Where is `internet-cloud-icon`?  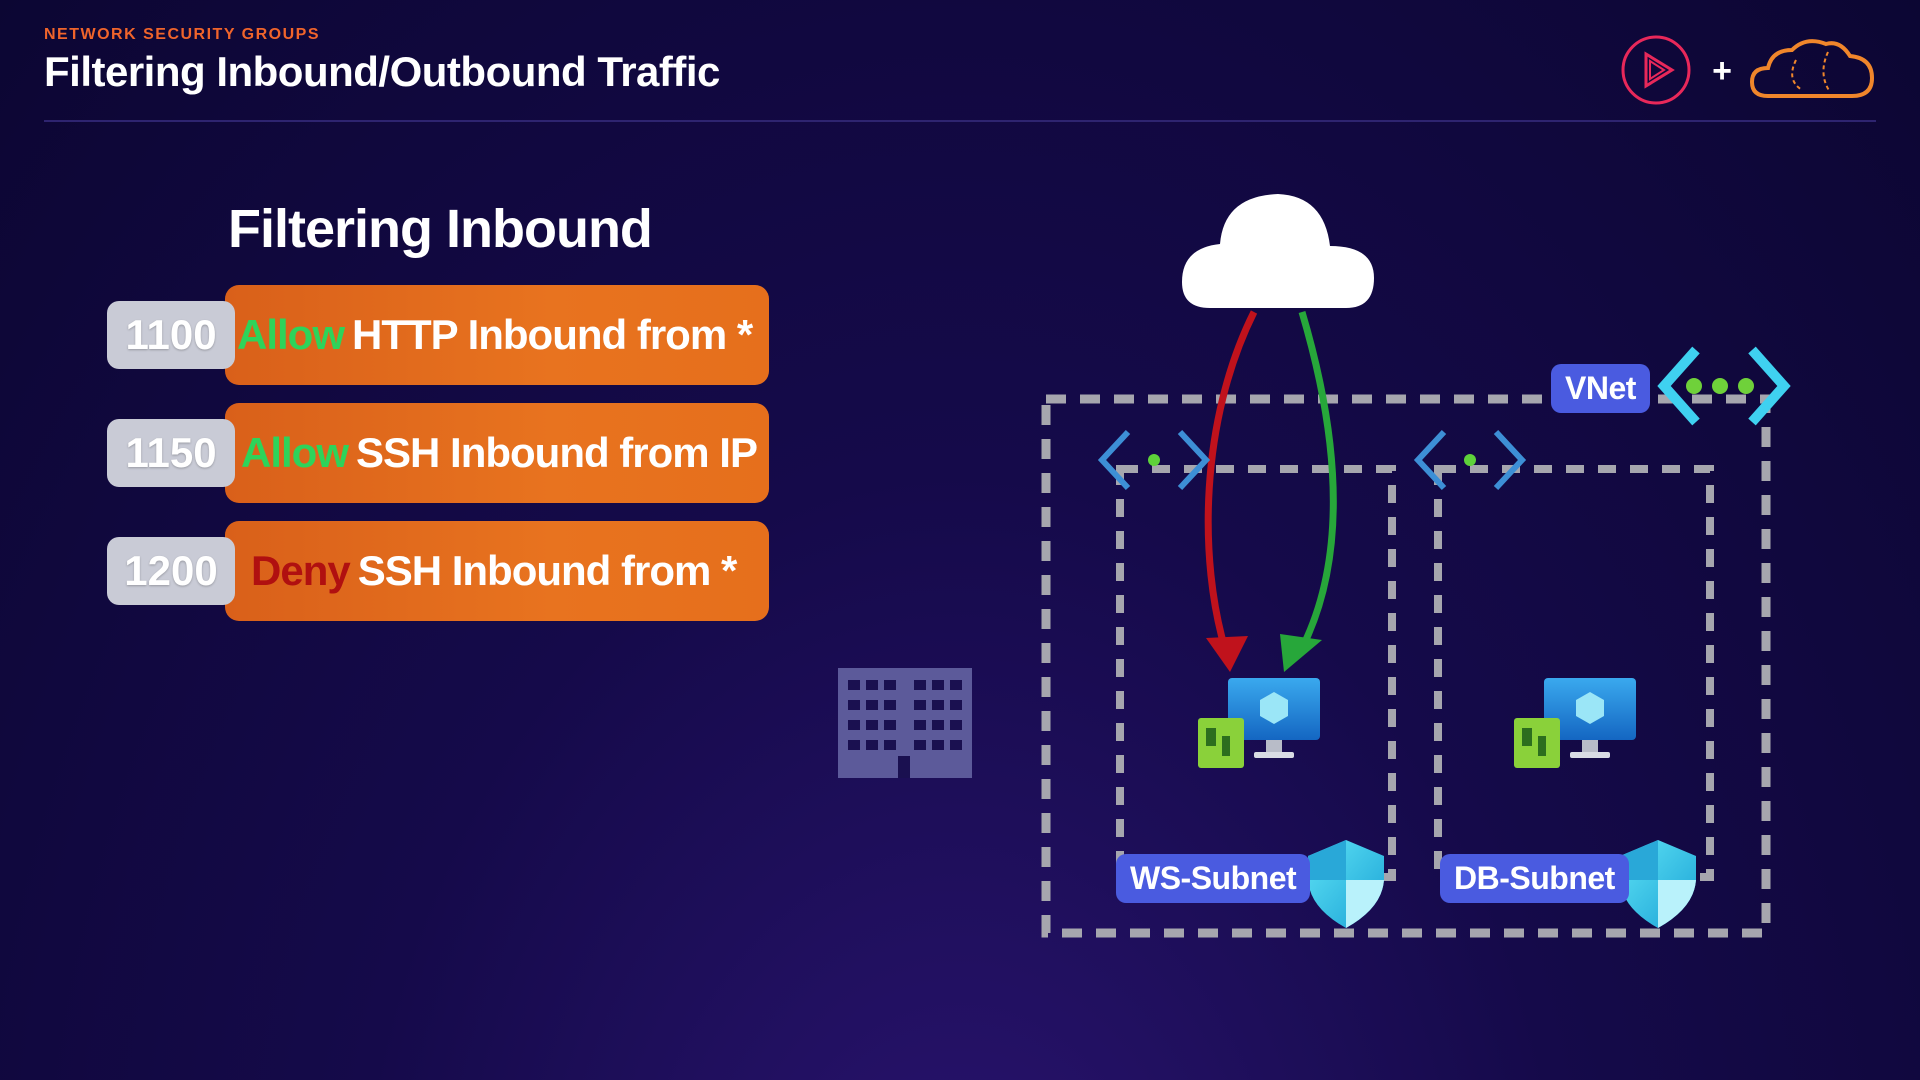 internet-cloud-icon is located at coordinates (1278, 251).